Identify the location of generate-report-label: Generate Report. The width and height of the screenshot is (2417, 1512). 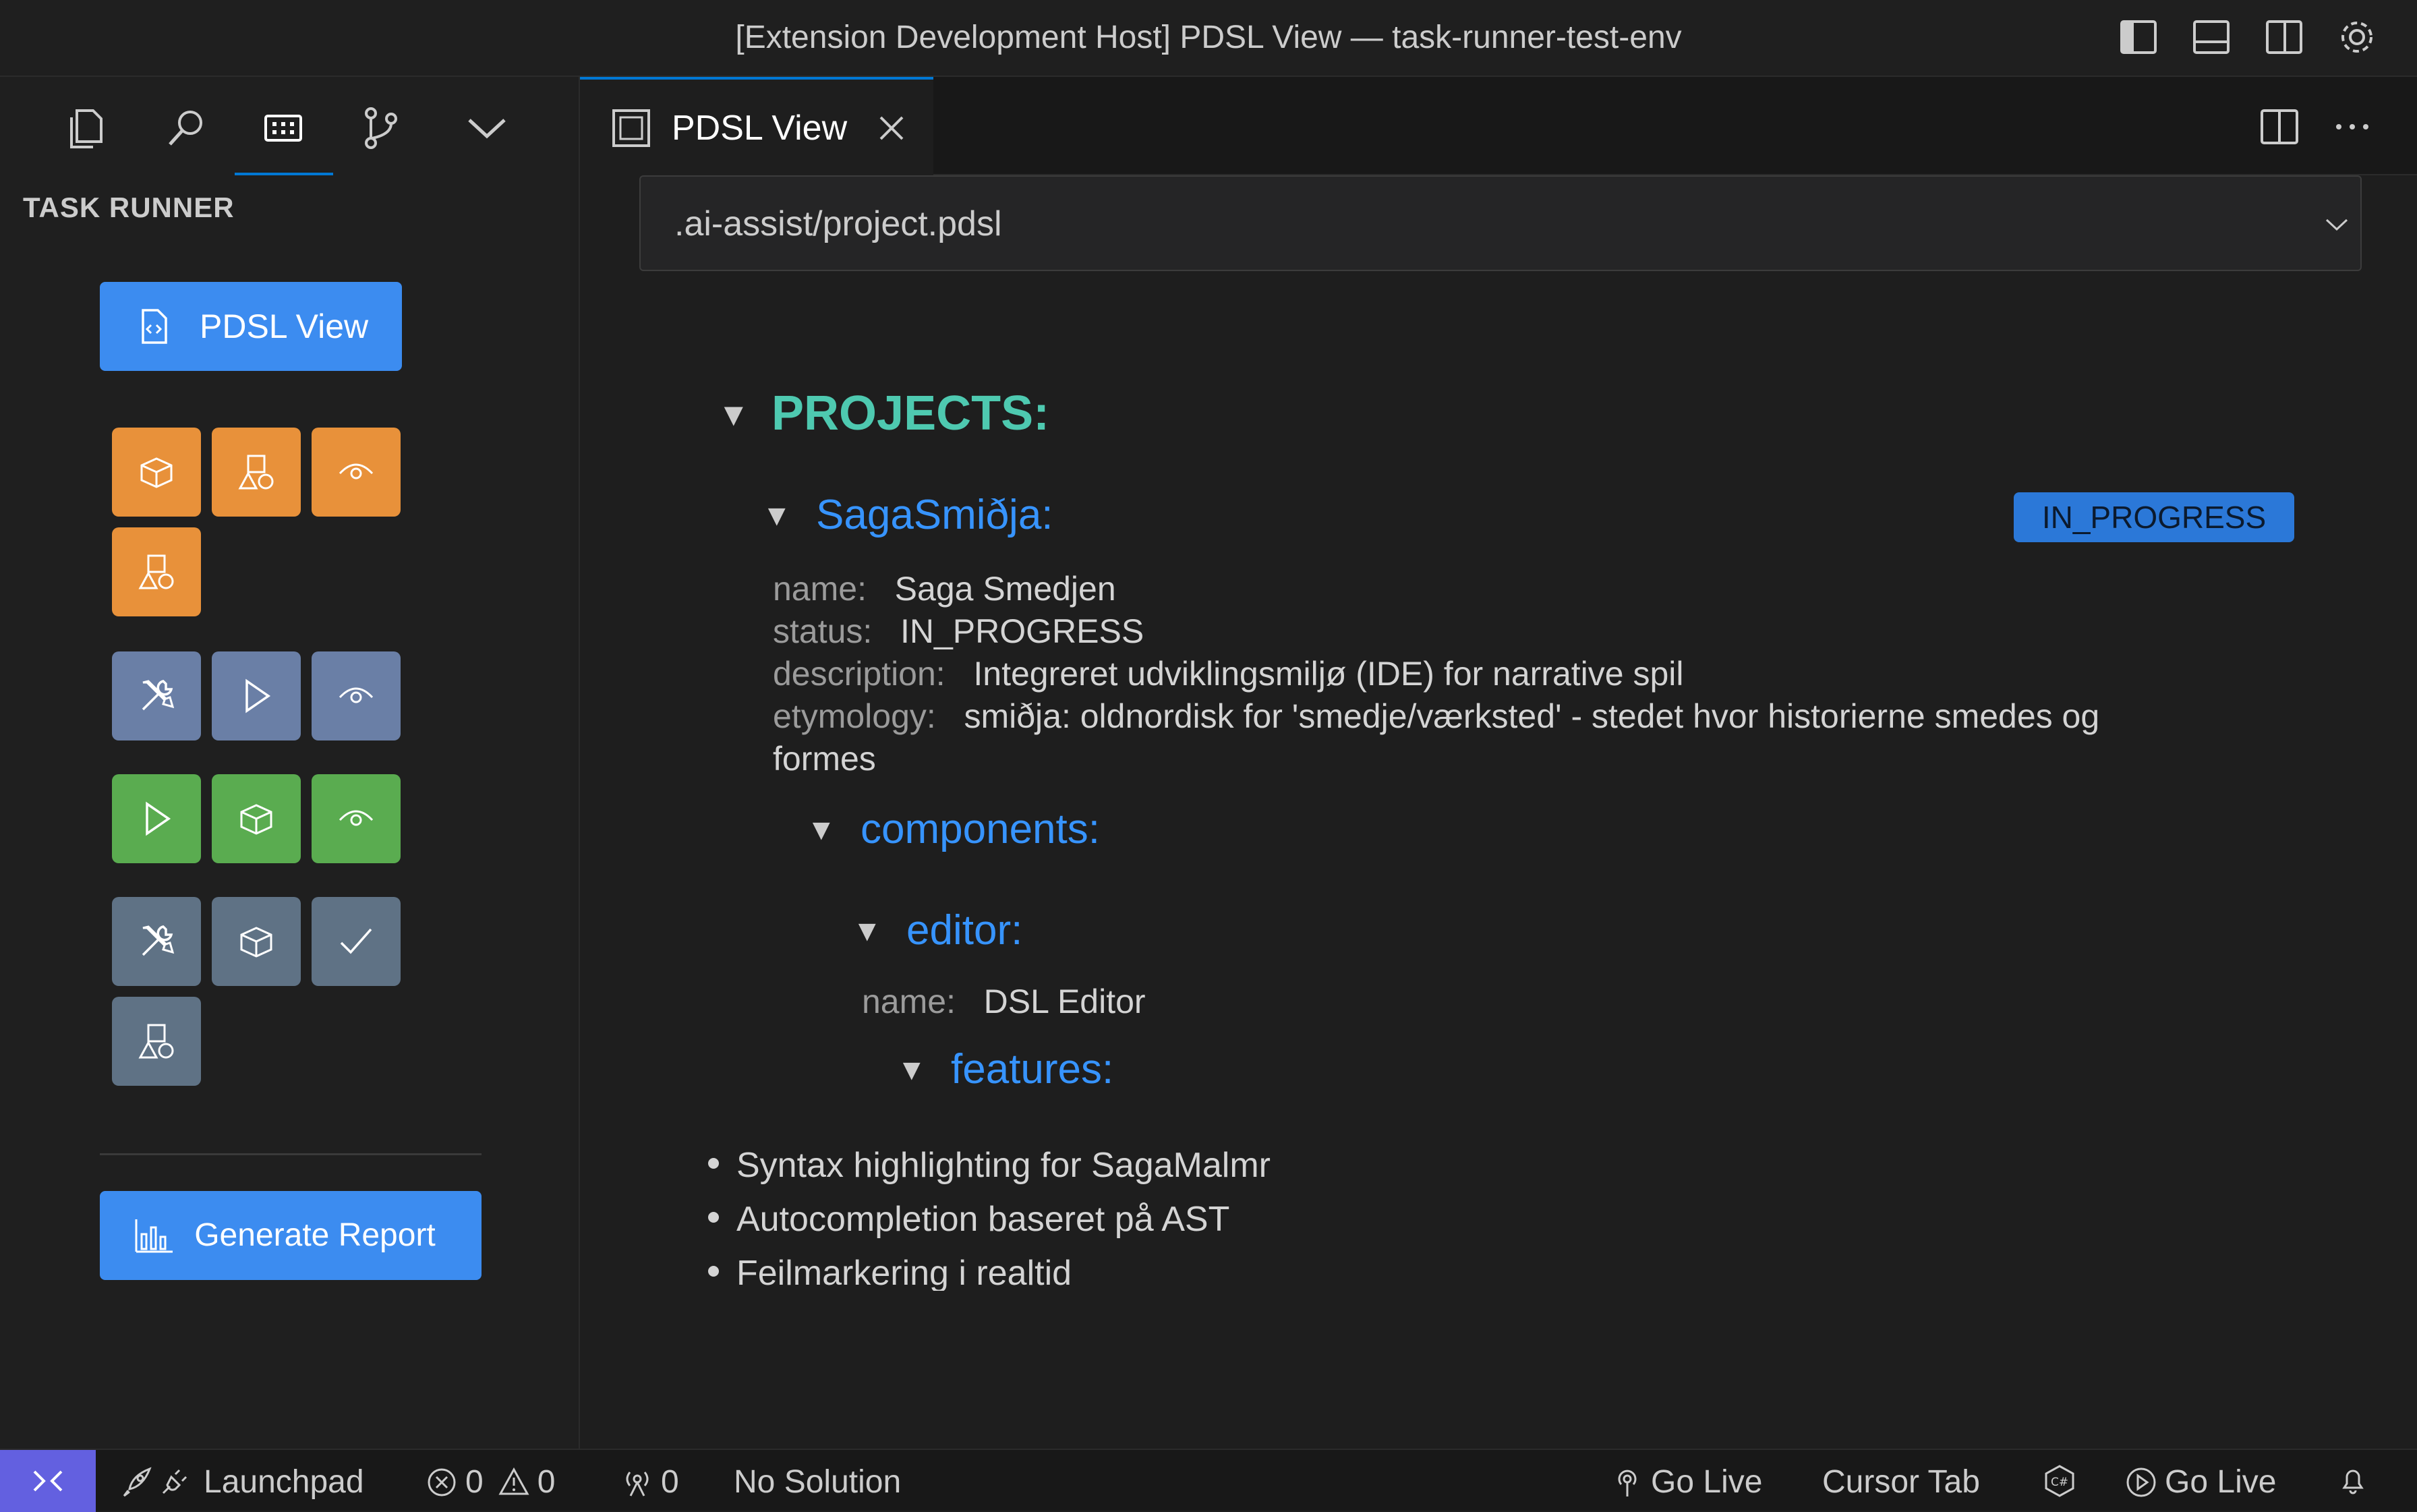
(315, 1235).